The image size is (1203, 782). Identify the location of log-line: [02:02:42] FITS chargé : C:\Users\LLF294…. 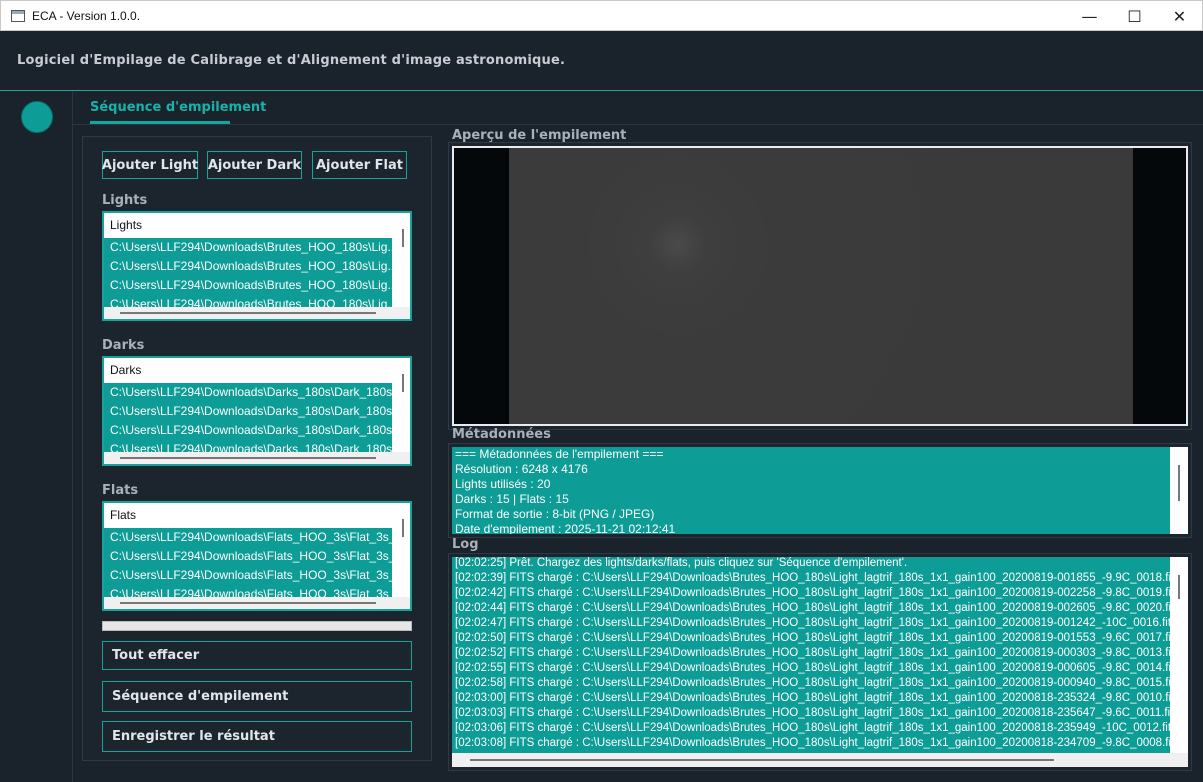
(821, 593).